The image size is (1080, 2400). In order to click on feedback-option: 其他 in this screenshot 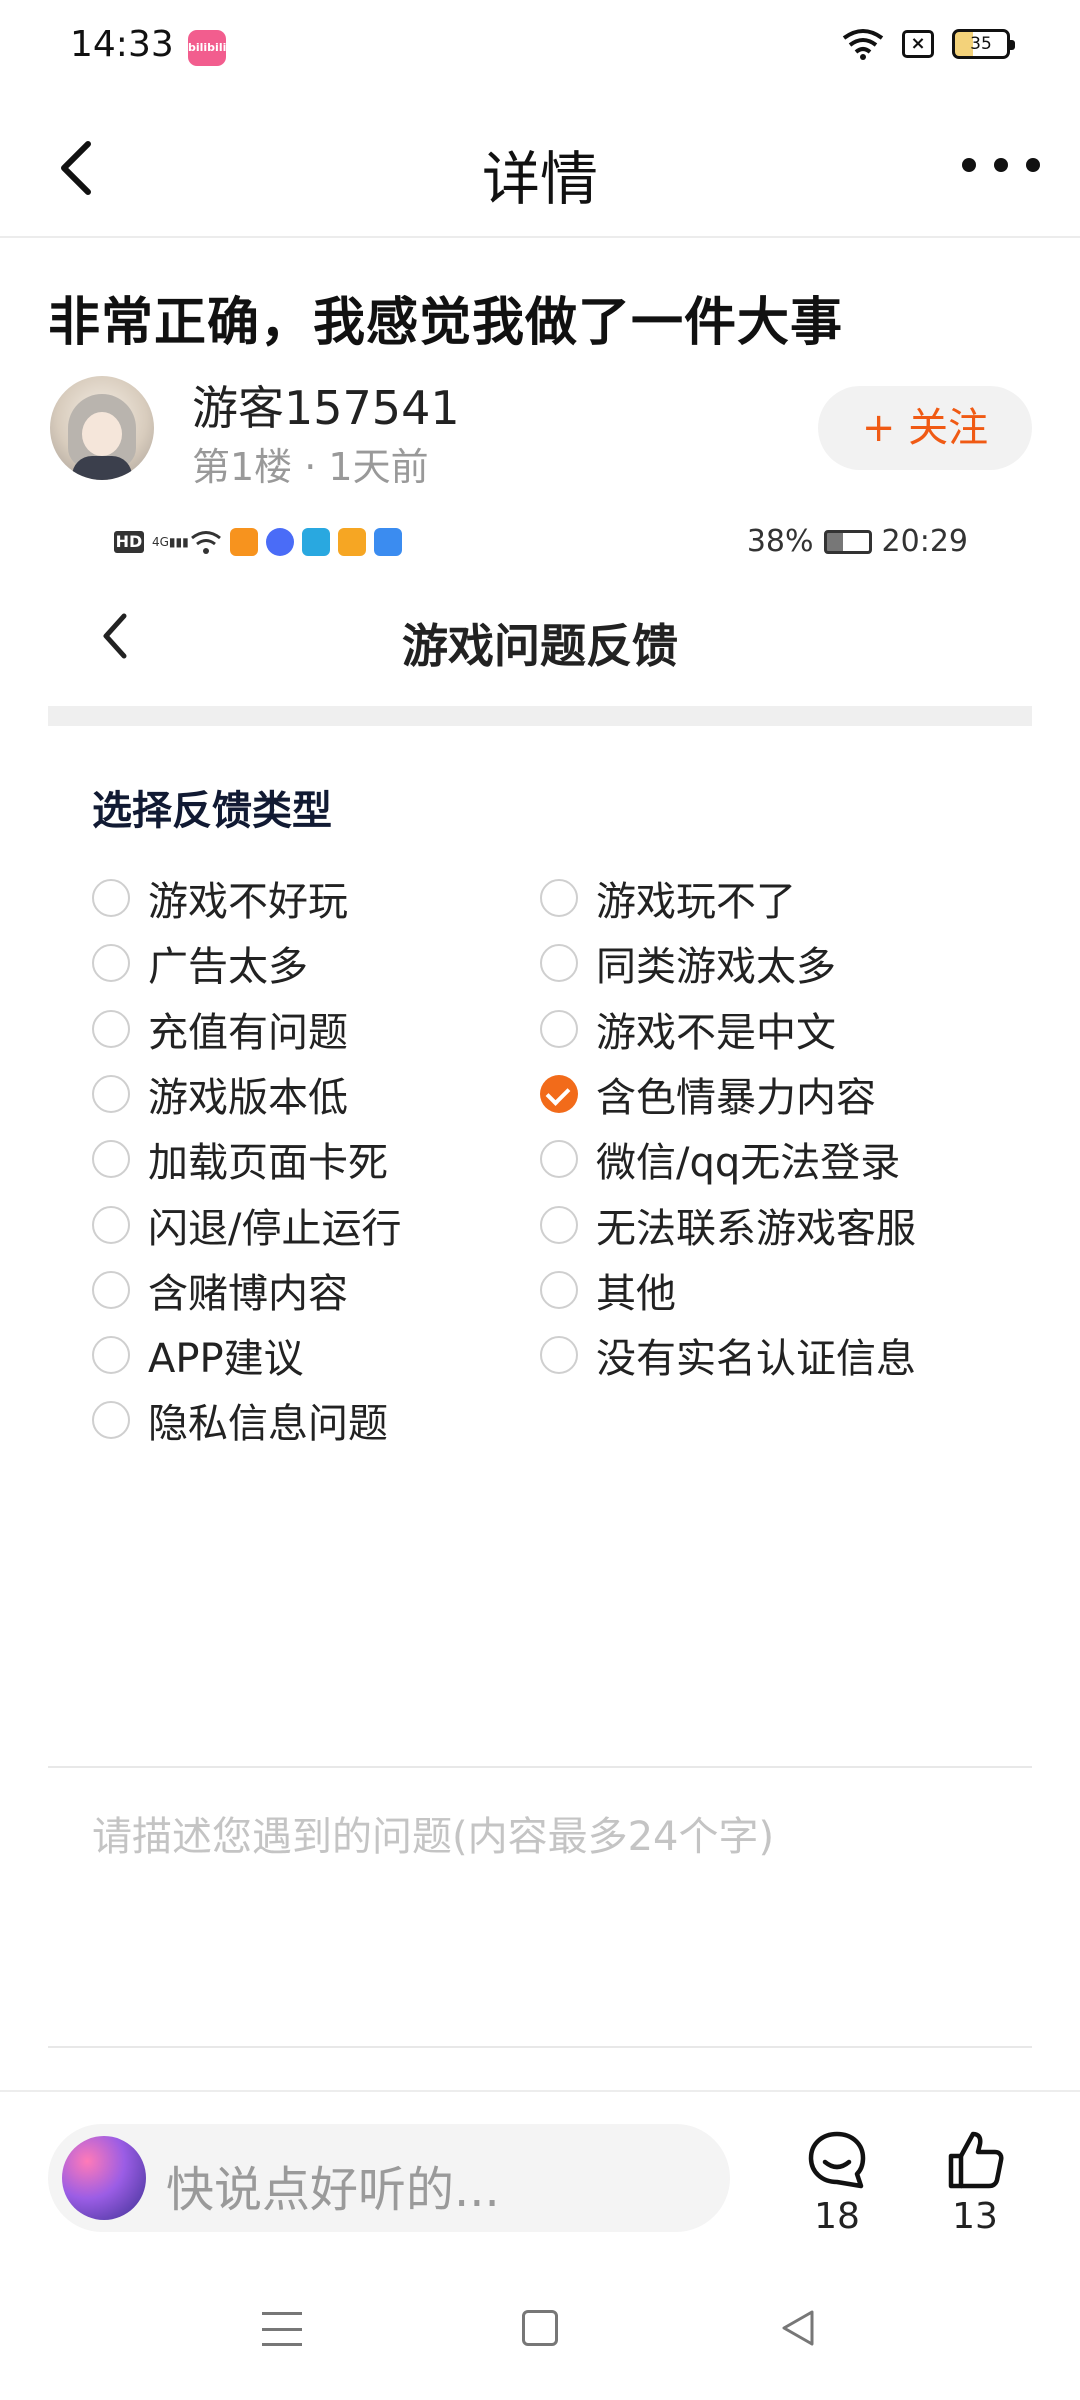, I will do `click(608, 1290)`.